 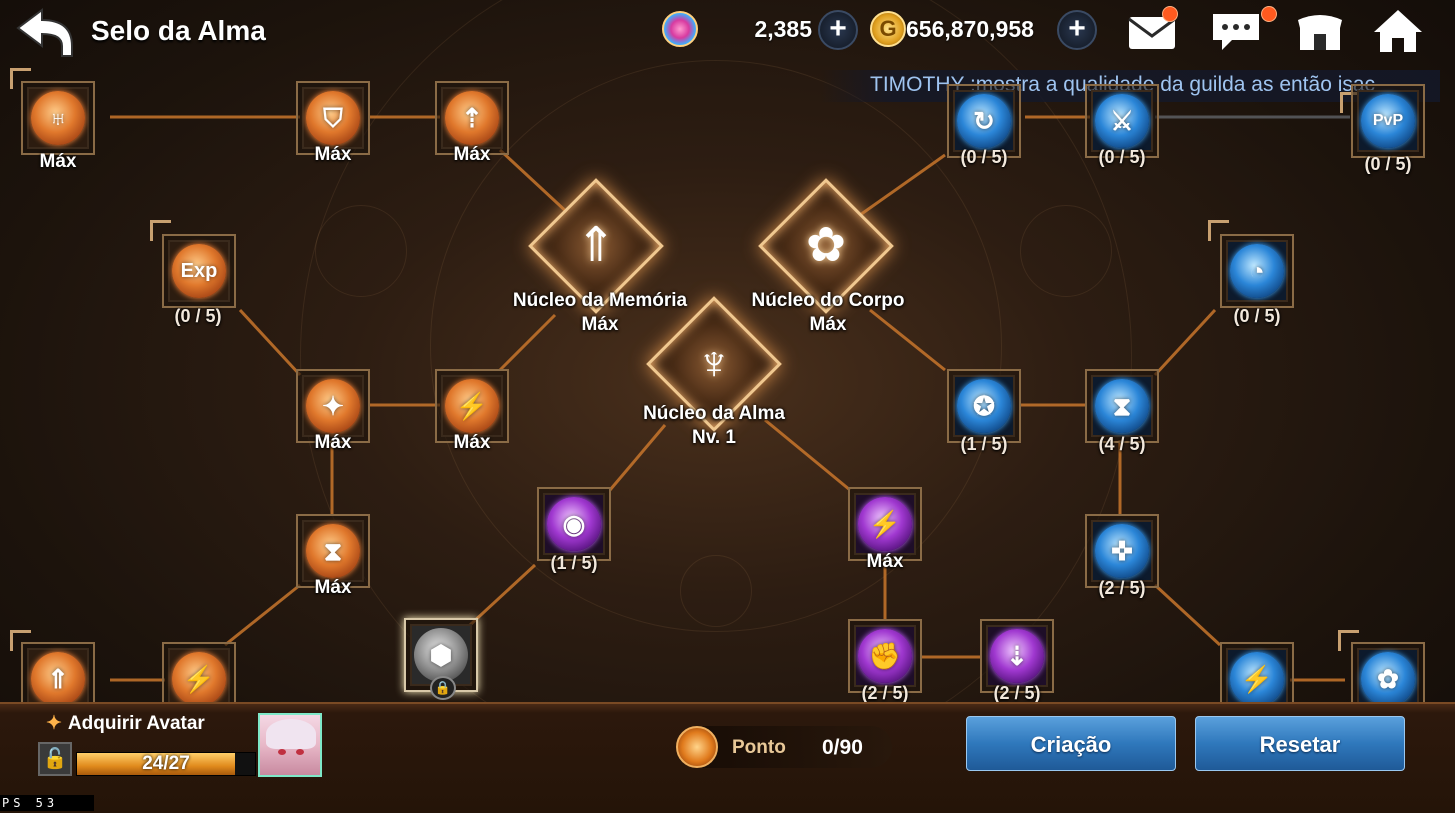 What do you see at coordinates (1122, 444) in the screenshot?
I see `skill-node-20-level: (4 / 5)` at bounding box center [1122, 444].